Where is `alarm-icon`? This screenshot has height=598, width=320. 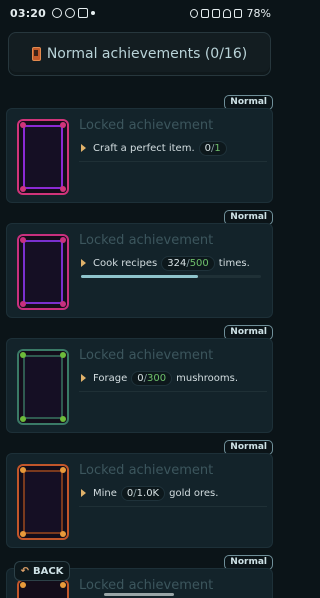
alarm-icon is located at coordinates (193, 13).